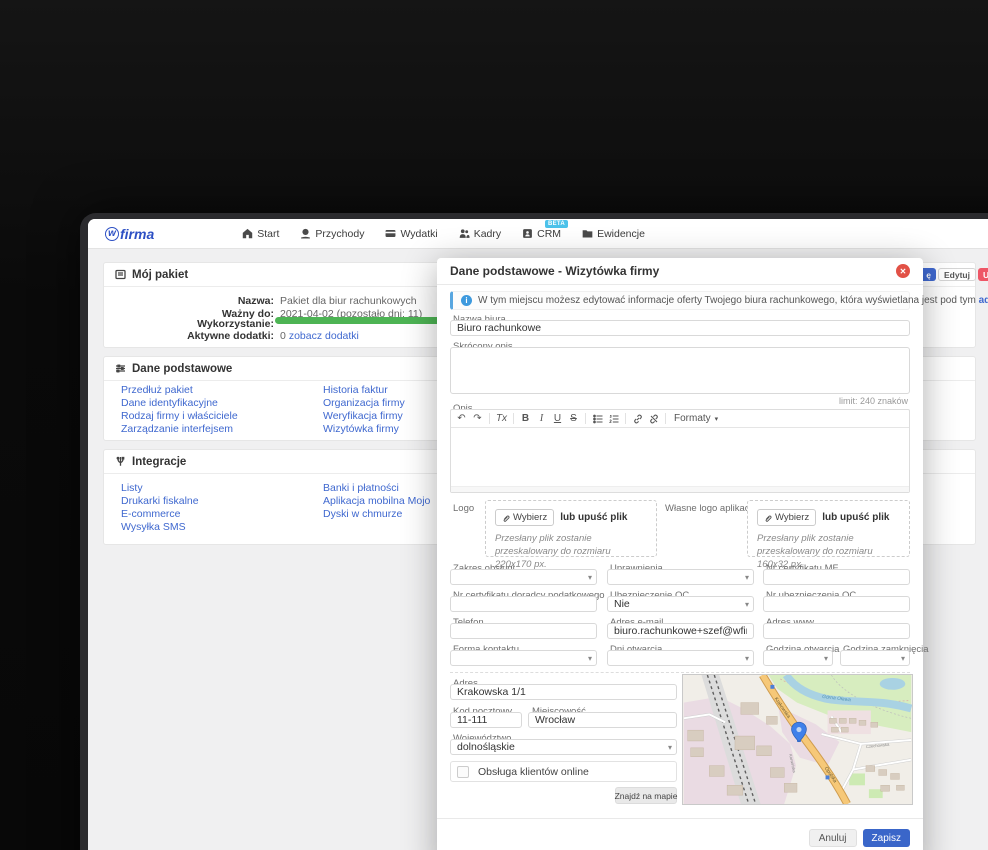 The width and height of the screenshot is (988, 850). What do you see at coordinates (541, 419) in the screenshot?
I see `italic-icon: I` at bounding box center [541, 419].